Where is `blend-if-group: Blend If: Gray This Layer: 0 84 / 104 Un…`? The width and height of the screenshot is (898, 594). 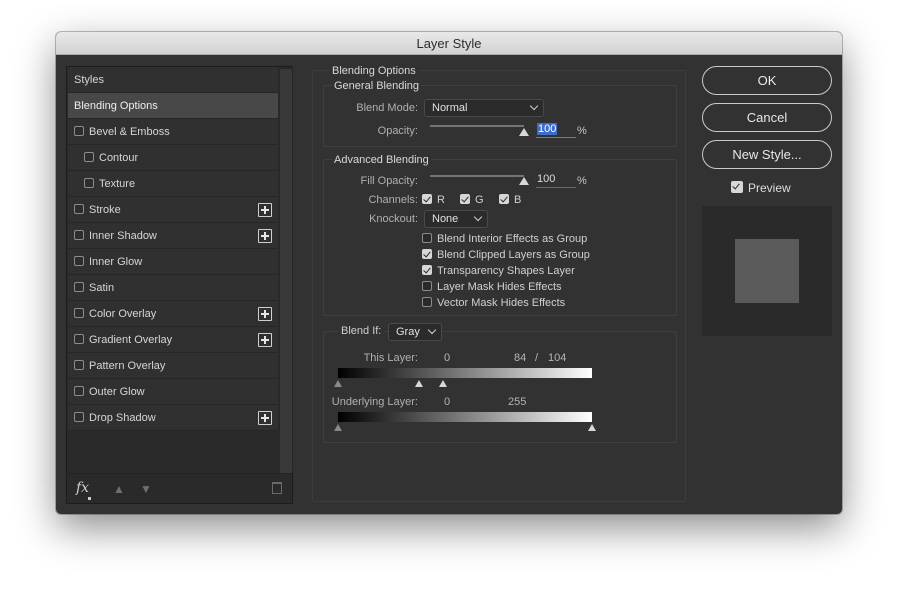 blend-if-group: Blend If: Gray This Layer: 0 84 / 104 Un… is located at coordinates (500, 383).